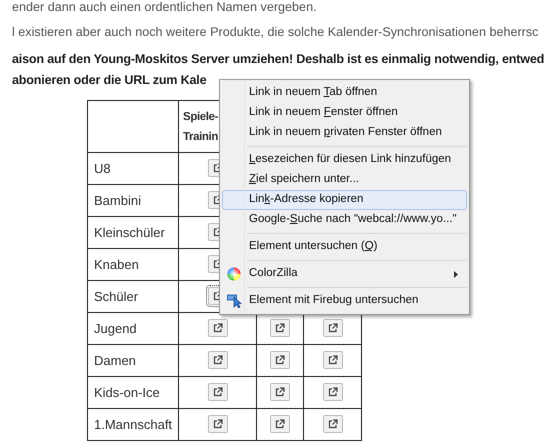 This screenshot has width=544, height=445. What do you see at coordinates (234, 274) in the screenshot?
I see `color-wheel-icon` at bounding box center [234, 274].